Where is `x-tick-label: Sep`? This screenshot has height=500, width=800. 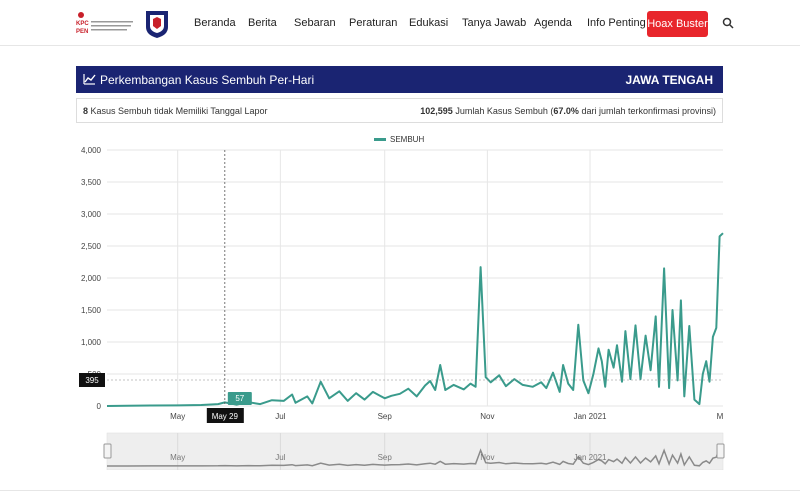
x-tick-label: Sep is located at coordinates (385, 416).